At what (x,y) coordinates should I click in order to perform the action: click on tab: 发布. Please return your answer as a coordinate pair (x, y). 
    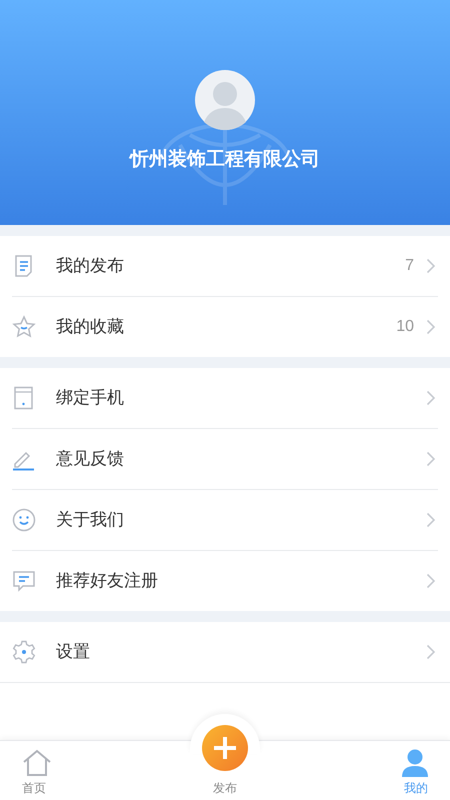
    Looking at the image, I should click on (225, 757).